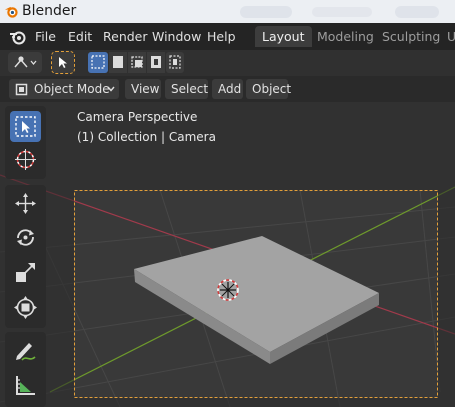 The width and height of the screenshot is (455, 407). I want to click on toolbar-annotate-group, so click(25, 369).